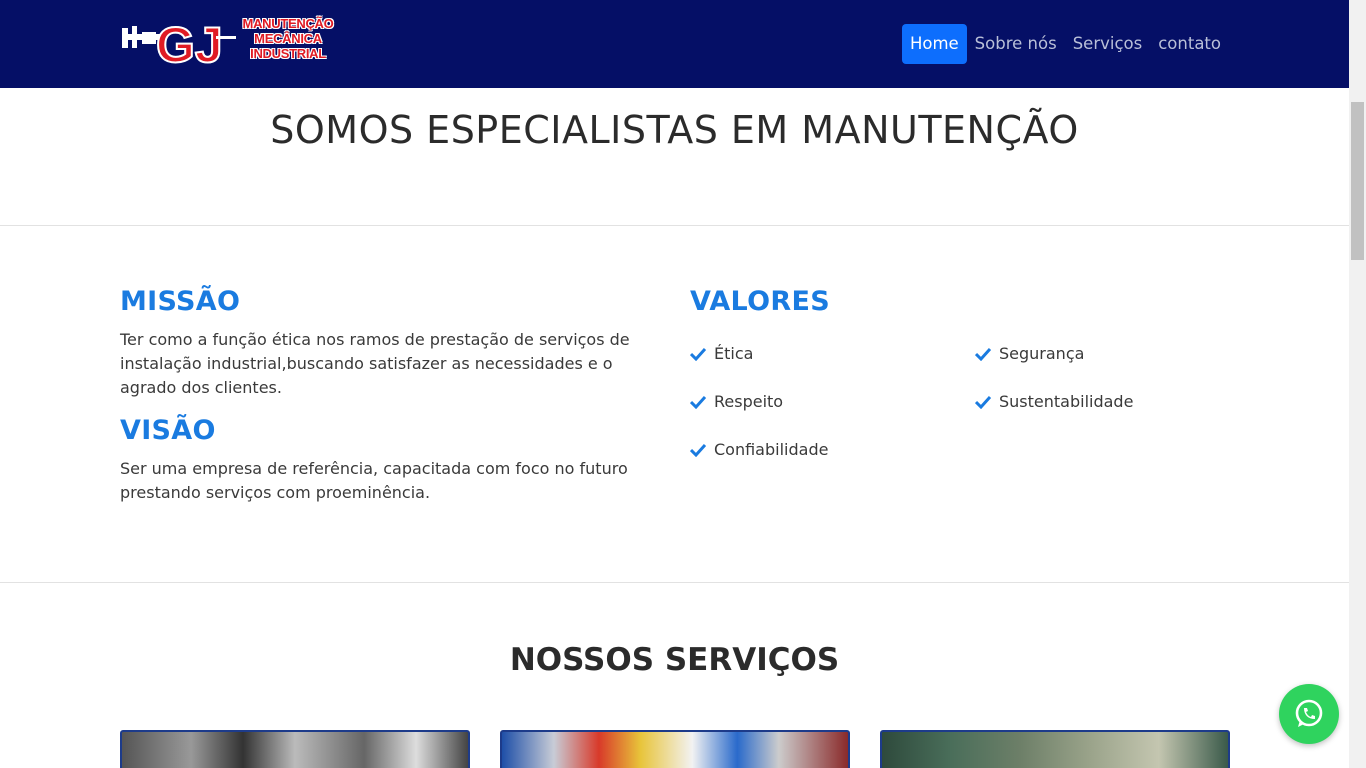 This screenshot has height=768, width=1366. What do you see at coordinates (288, 53) in the screenshot?
I see `logo-line-3: INDUSTRIAL` at bounding box center [288, 53].